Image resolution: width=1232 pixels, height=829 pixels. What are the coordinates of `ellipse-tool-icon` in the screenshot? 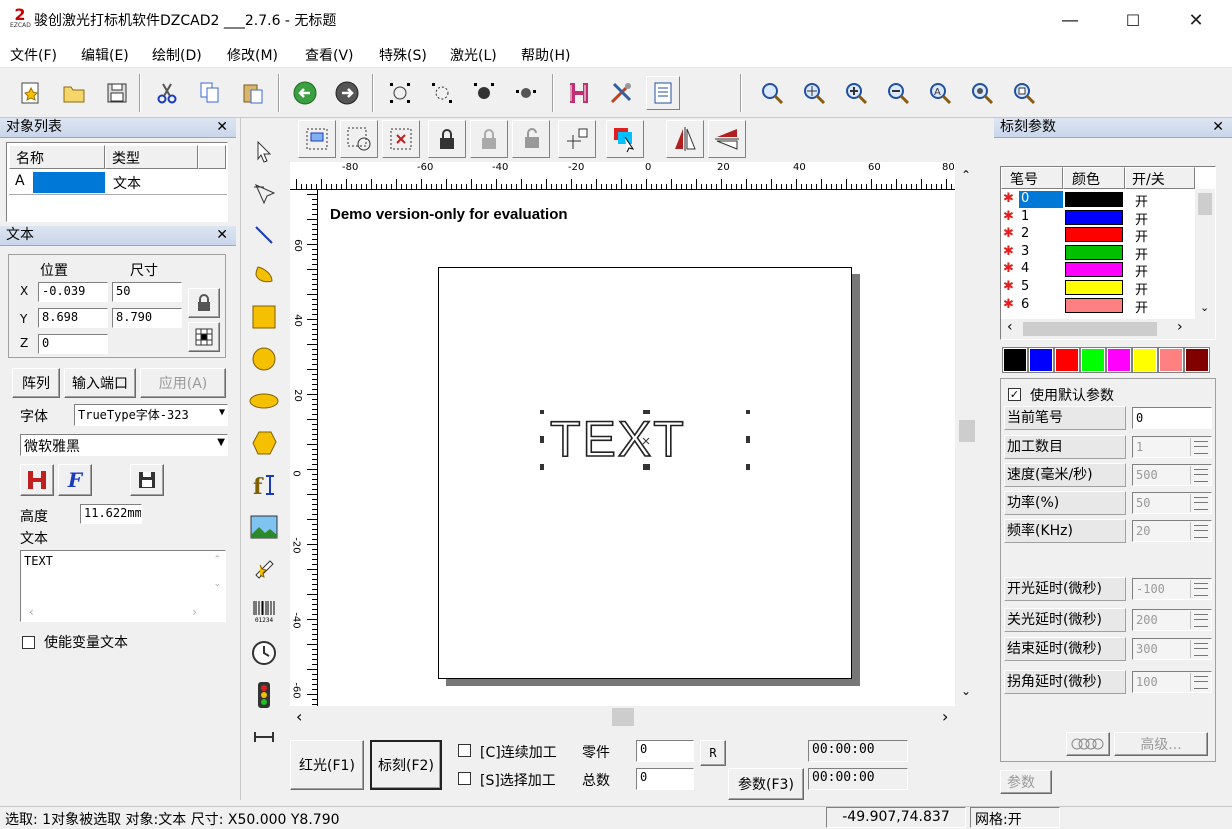 It's located at (264, 401).